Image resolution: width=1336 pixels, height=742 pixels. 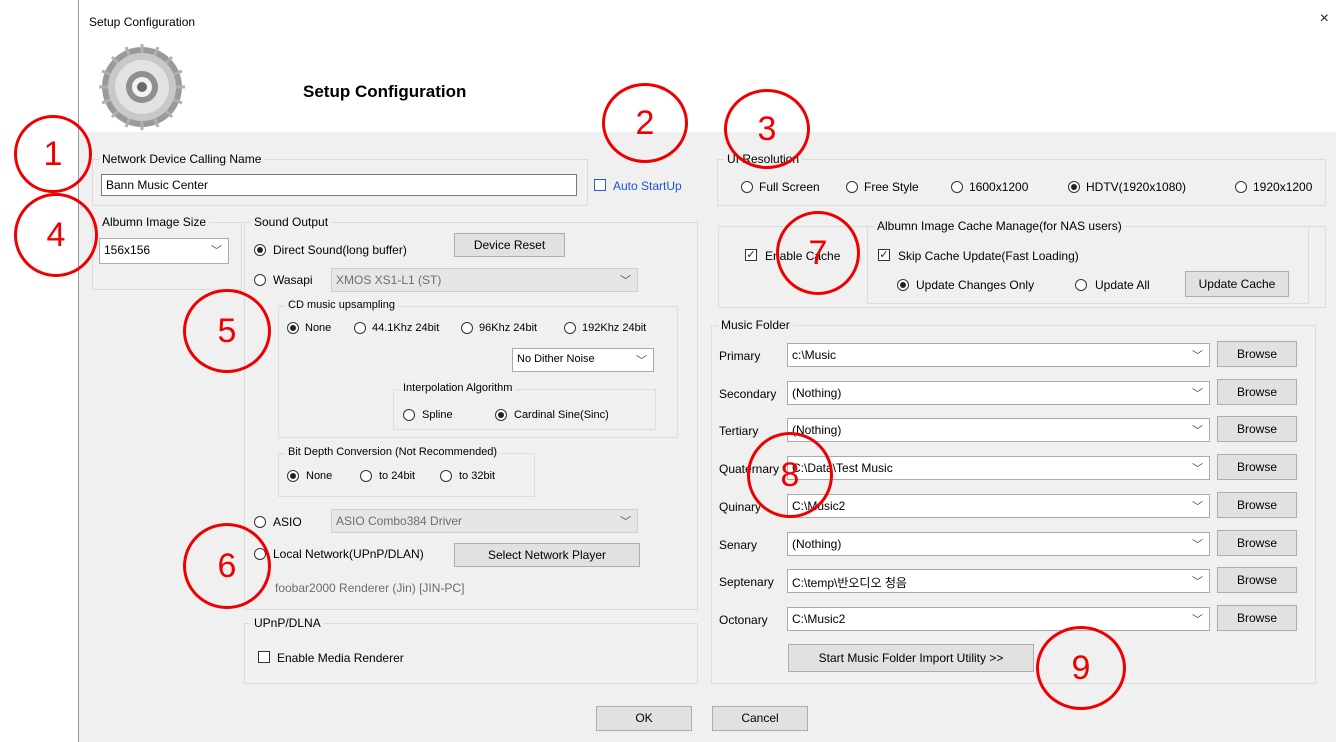 I want to click on folder-select-octonary: C:\Music2 ﹀, so click(x=998, y=619).